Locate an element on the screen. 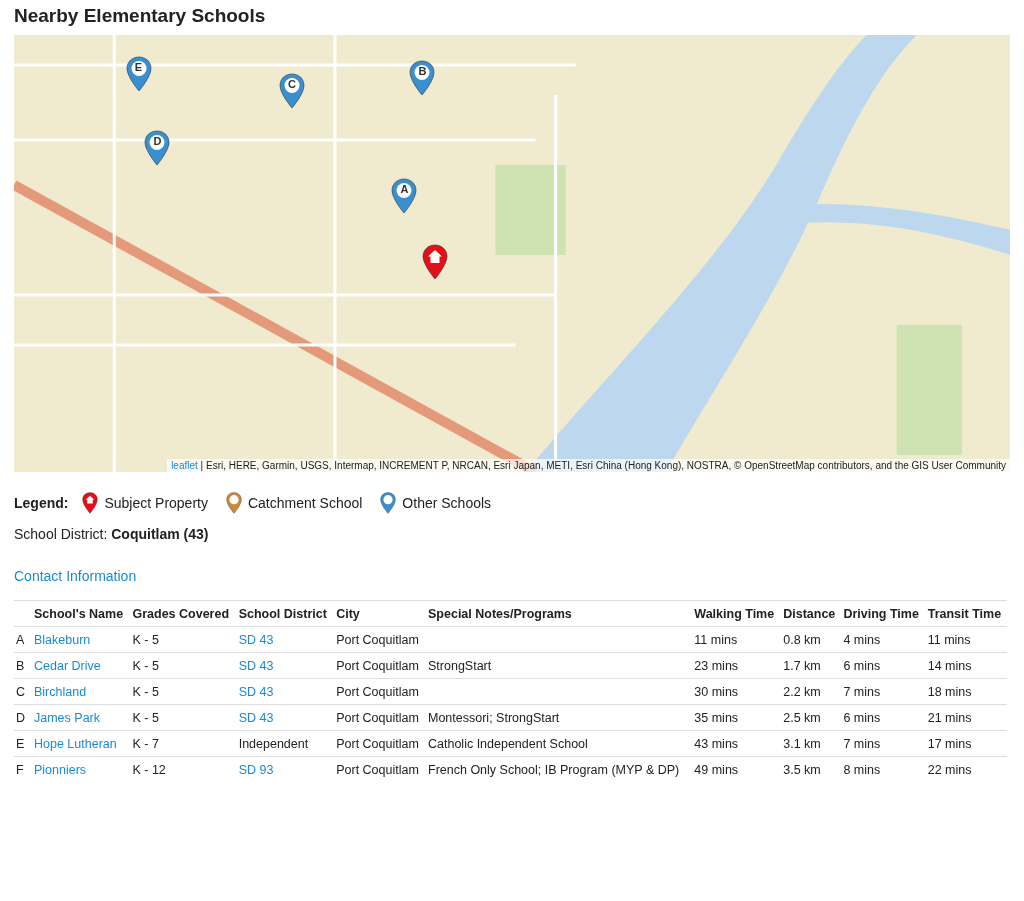  table-cell: French Only School; IB Program (MYP & DP) is located at coordinates (558, 769).